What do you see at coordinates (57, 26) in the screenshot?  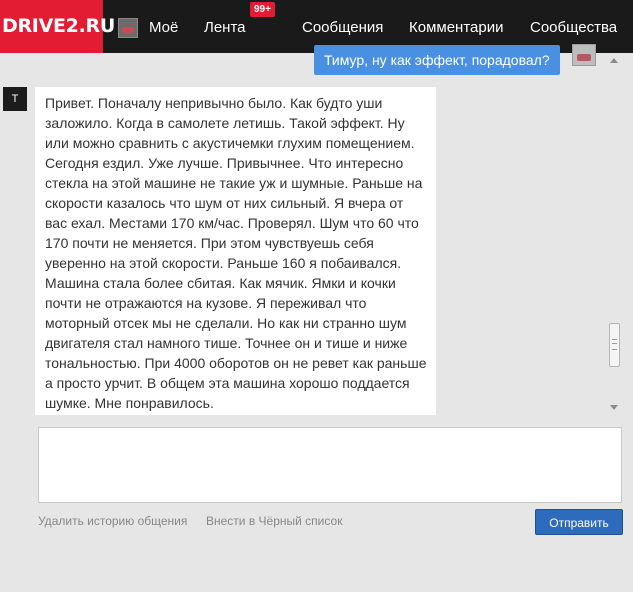 I see `site-logo: DRIVE2.RU` at bounding box center [57, 26].